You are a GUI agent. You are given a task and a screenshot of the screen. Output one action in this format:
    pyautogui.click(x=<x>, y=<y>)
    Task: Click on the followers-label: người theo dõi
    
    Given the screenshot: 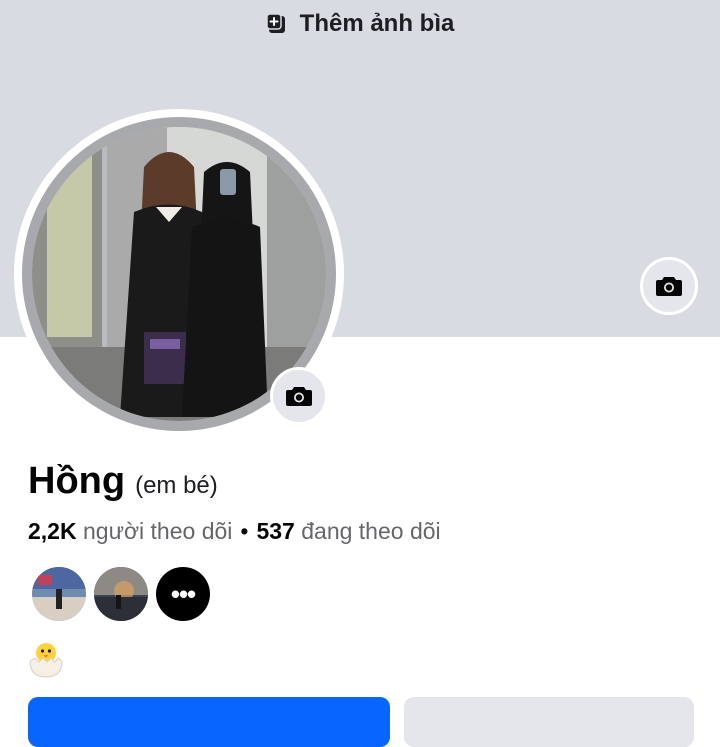 What is the action you would take?
    pyautogui.click(x=157, y=531)
    